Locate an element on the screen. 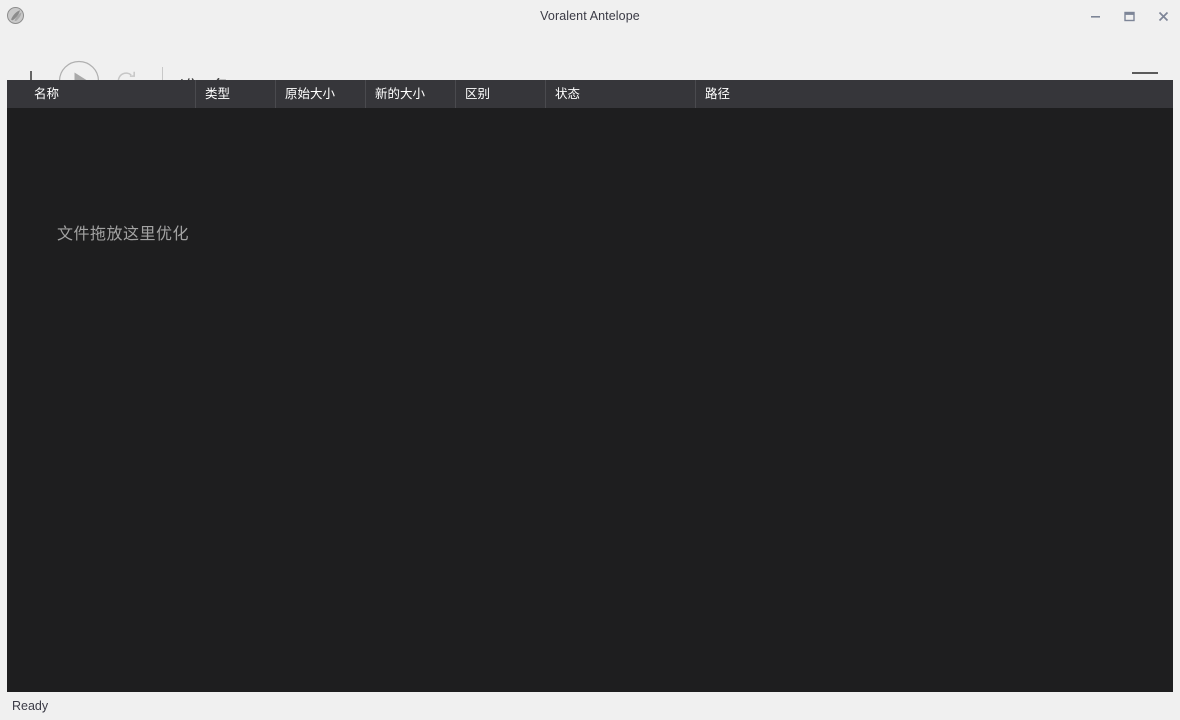 Image resolution: width=1180 pixels, height=720 pixels. window-controls is located at coordinates (1129, 16).